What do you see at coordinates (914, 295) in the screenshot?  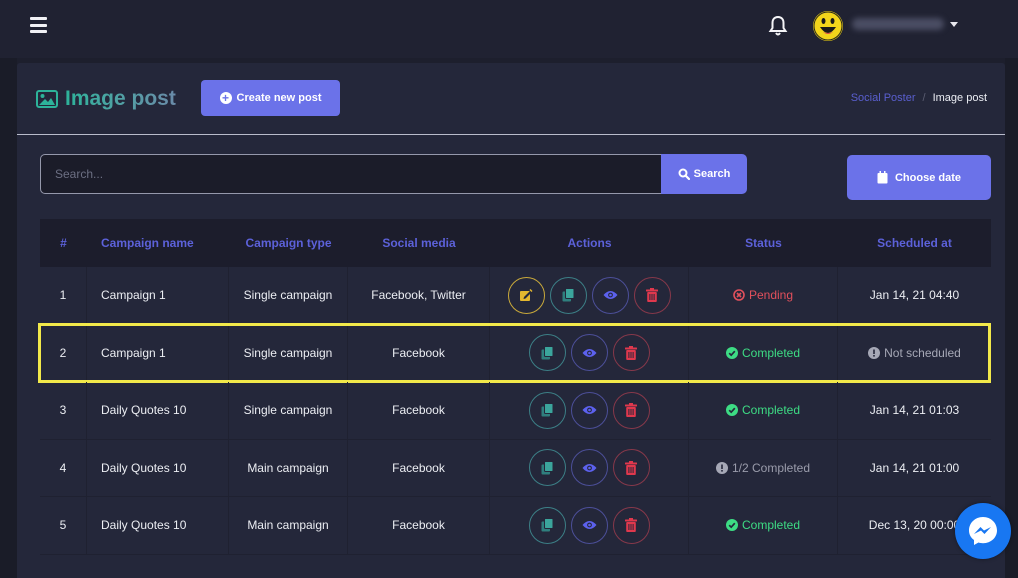 I see `scheduled-at: Jan 14, 21 04:40` at bounding box center [914, 295].